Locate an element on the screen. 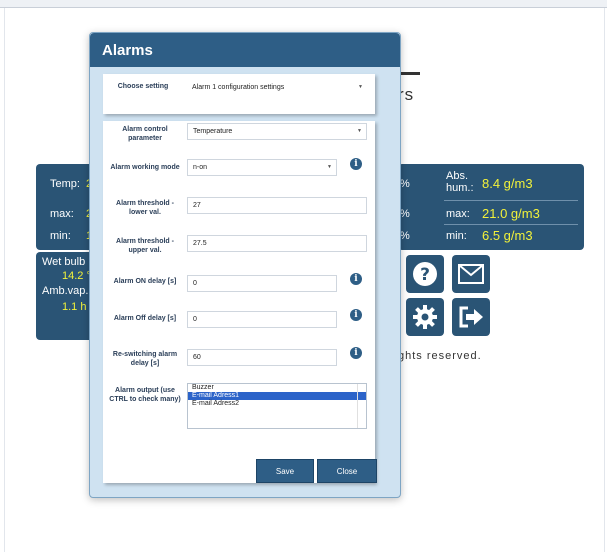 This screenshot has width=607, height=552. max-label: max: is located at coordinates (62, 214).